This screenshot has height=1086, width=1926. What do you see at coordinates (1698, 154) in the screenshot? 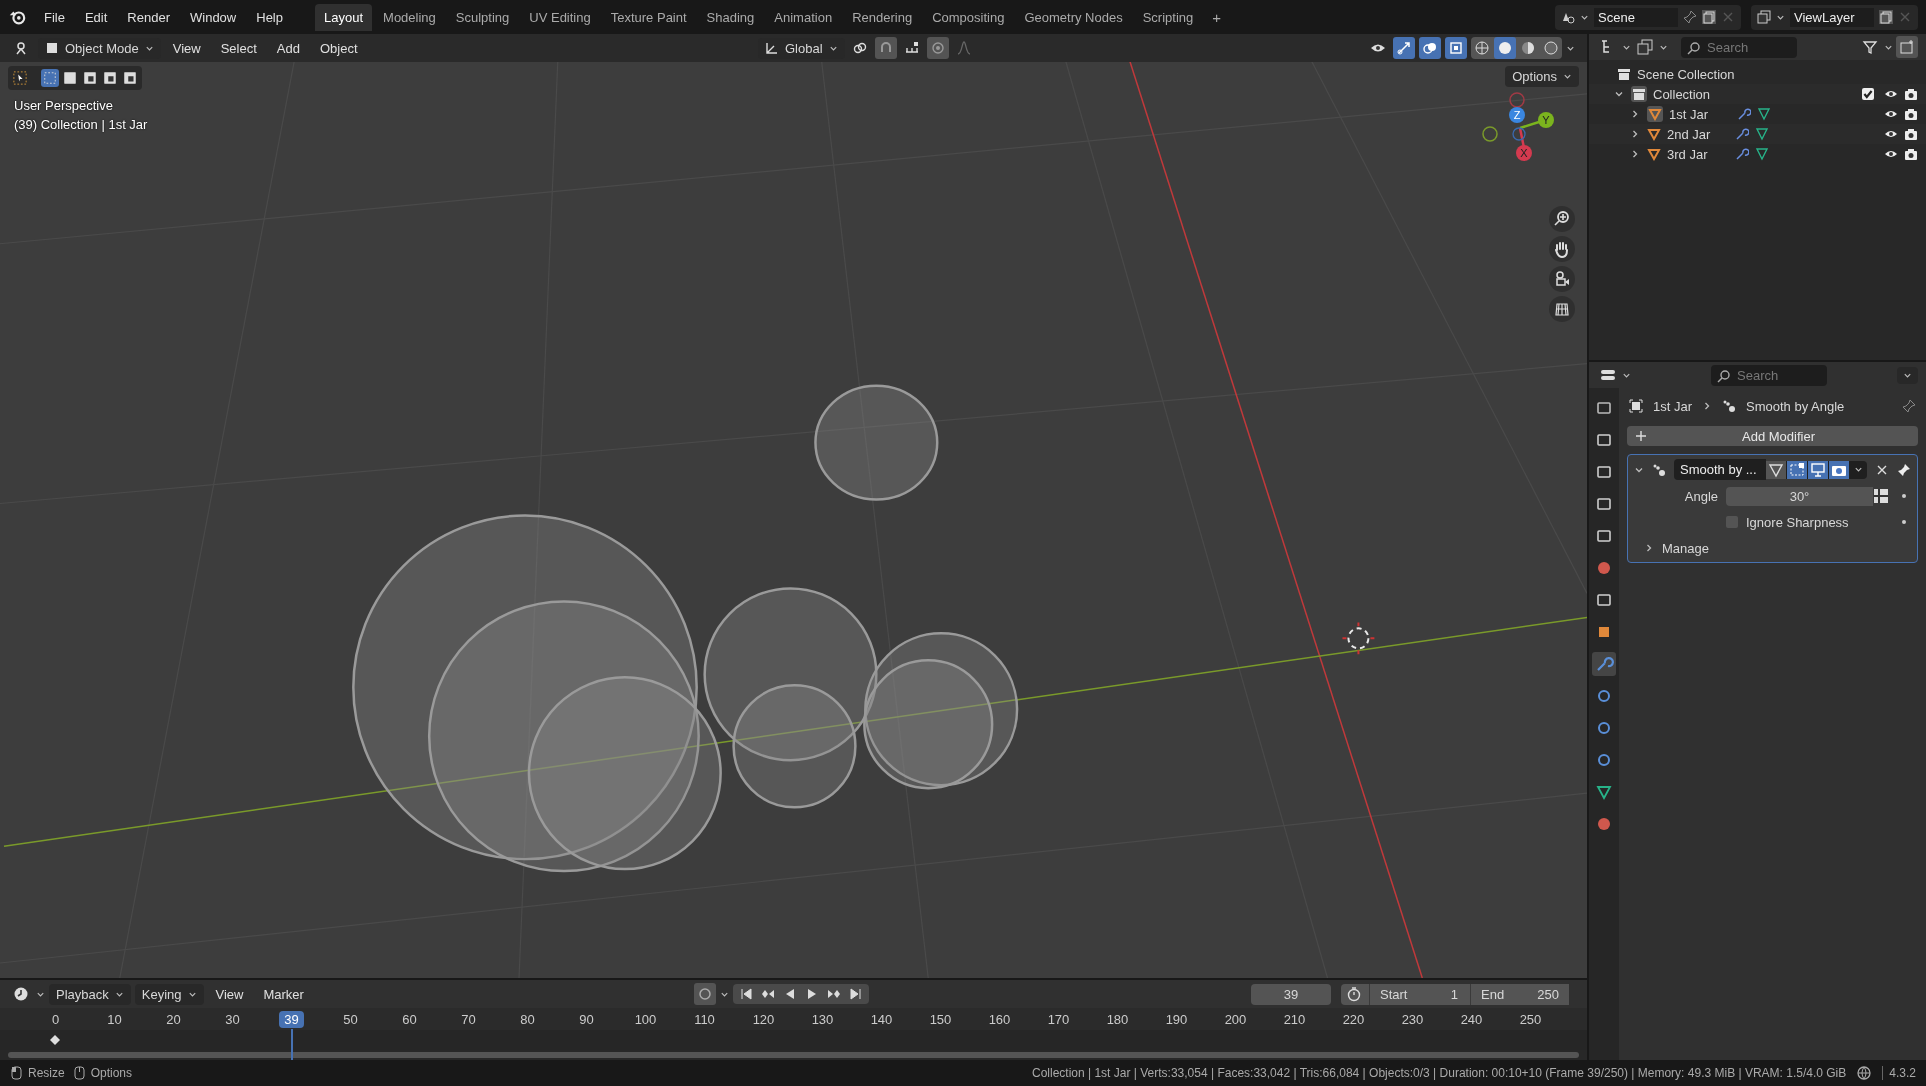
I see `tree-item: 3rd Jar` at bounding box center [1698, 154].